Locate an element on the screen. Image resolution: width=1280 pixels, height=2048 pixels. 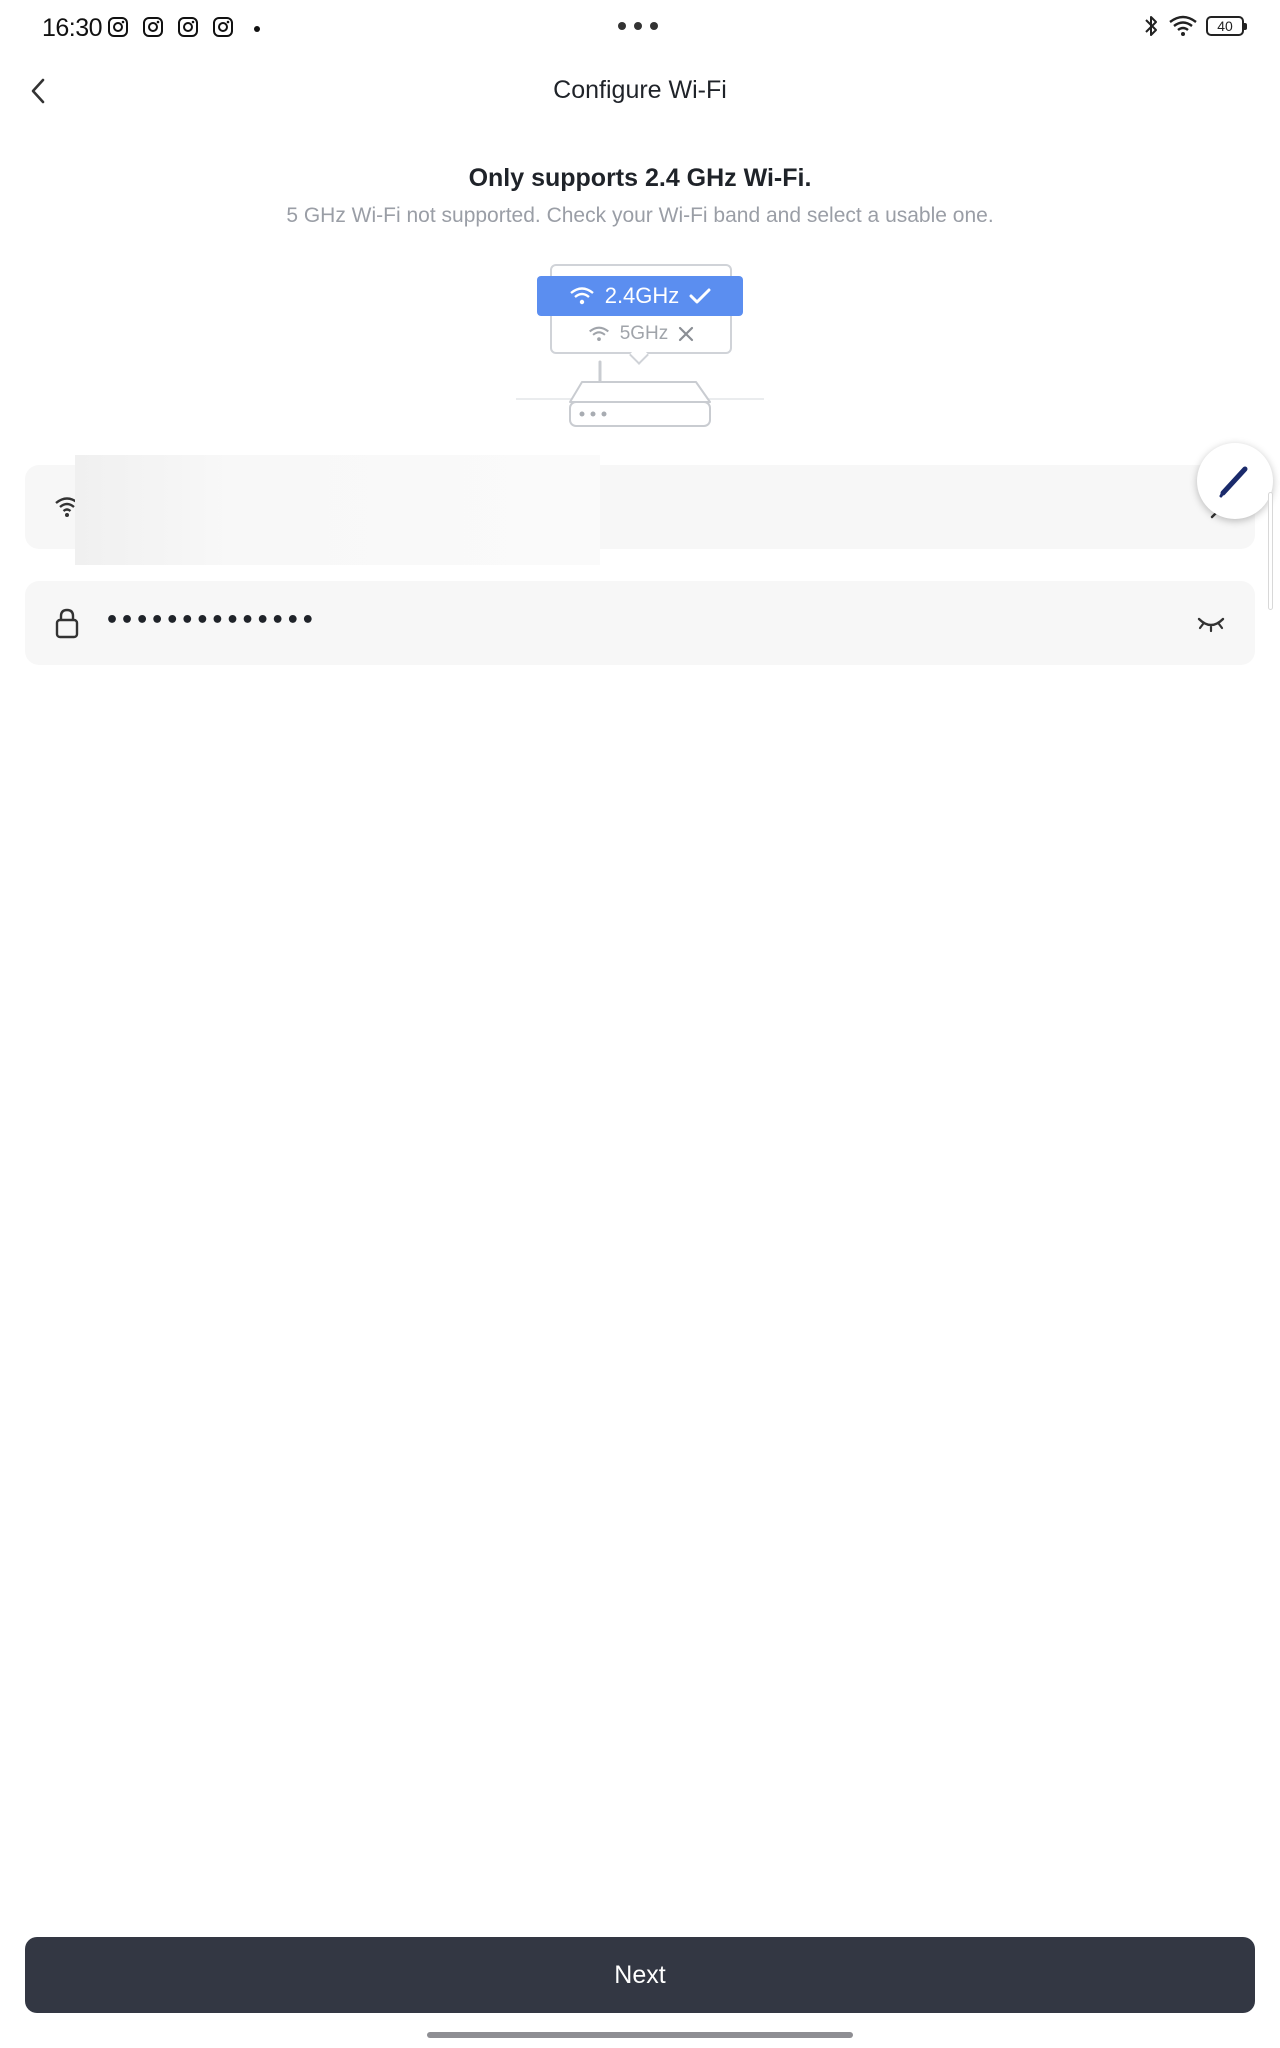
notification-dot is located at coordinates (257, 29).